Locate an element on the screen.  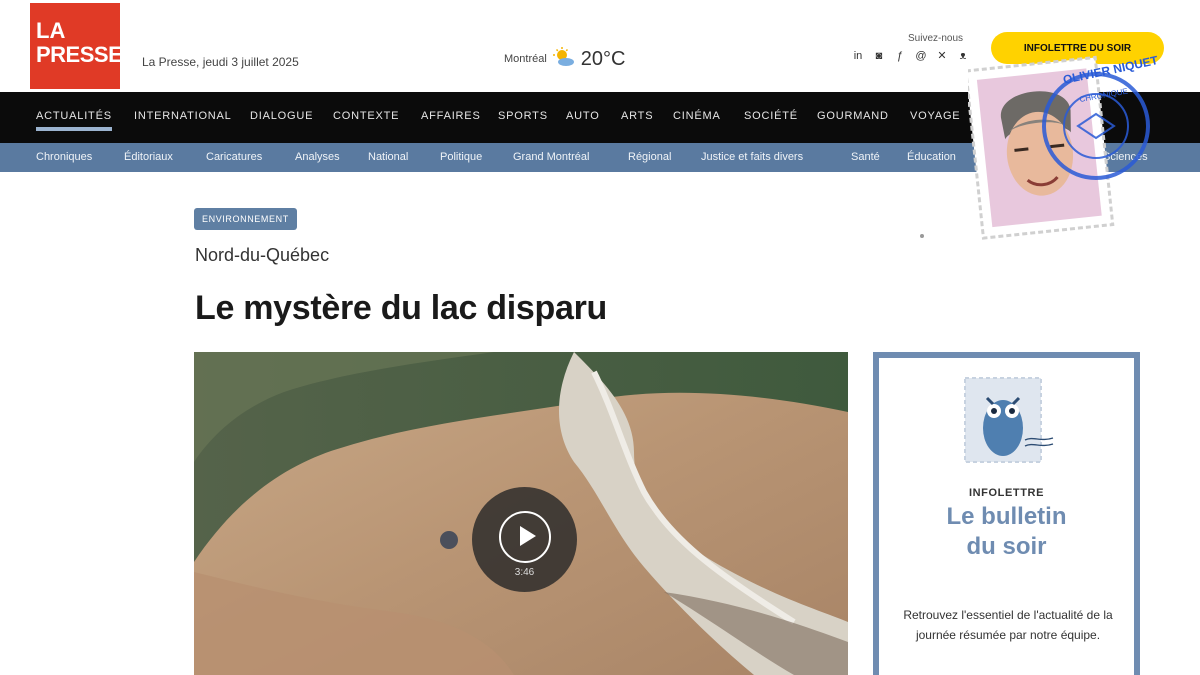
subnav-item-analyses: Analyses is located at coordinates (317, 157).